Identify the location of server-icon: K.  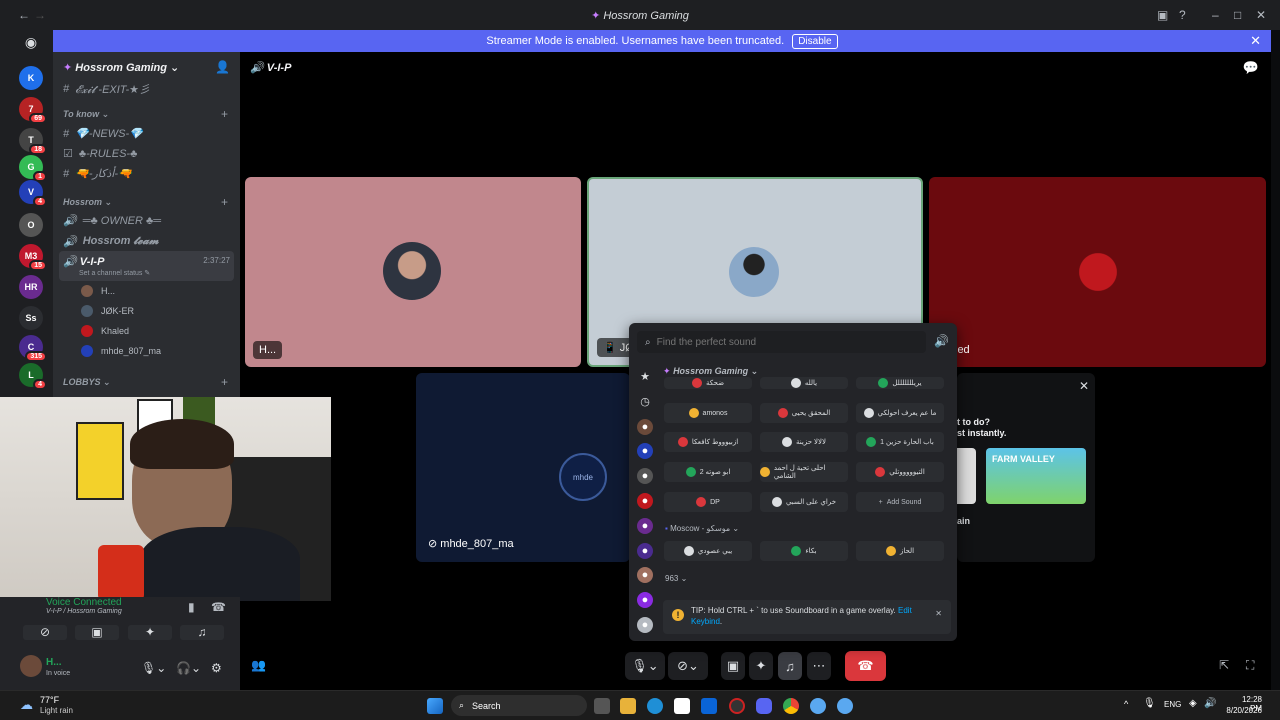
(31, 78).